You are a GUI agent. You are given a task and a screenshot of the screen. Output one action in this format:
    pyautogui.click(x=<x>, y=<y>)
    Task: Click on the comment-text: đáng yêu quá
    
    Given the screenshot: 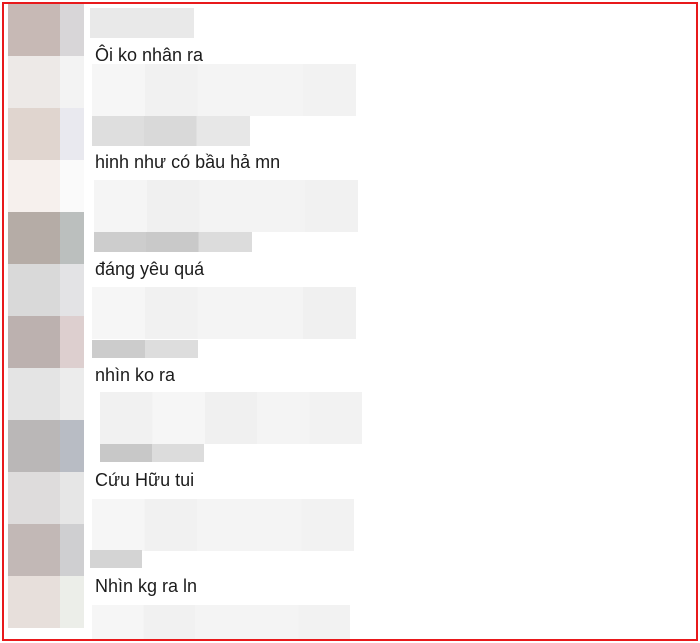 What is the action you would take?
    pyautogui.click(x=150, y=269)
    